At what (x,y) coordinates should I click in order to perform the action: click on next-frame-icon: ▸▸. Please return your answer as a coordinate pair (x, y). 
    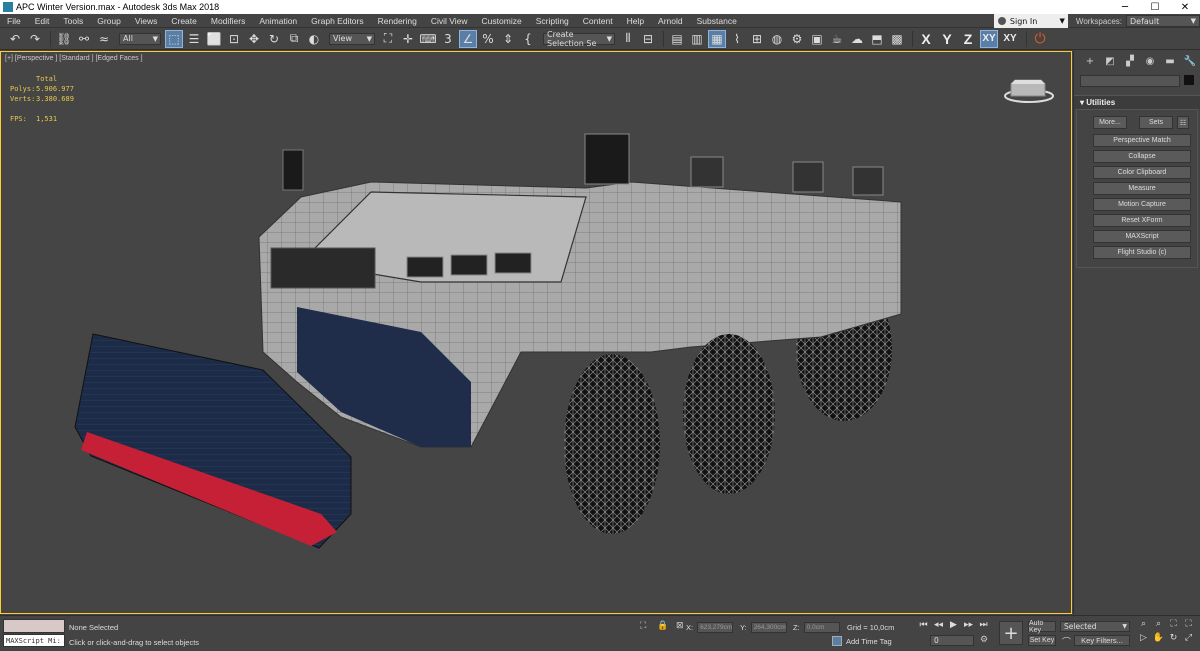
    Looking at the image, I should click on (968, 625).